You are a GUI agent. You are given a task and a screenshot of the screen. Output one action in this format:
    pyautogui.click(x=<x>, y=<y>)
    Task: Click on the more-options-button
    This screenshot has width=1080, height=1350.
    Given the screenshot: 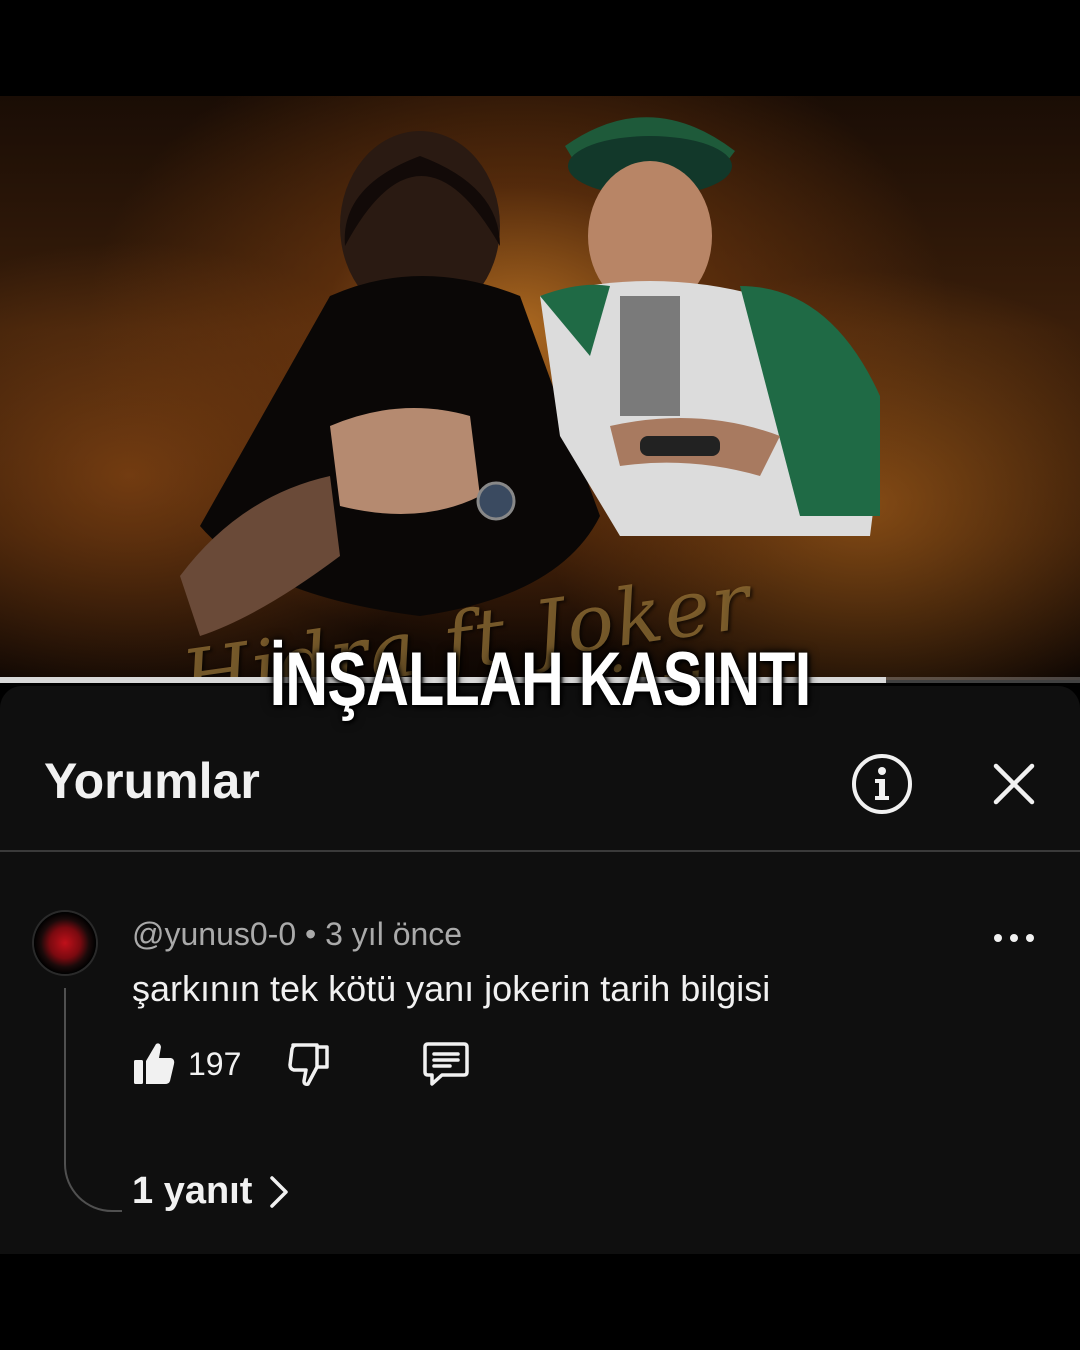 What is the action you would take?
    pyautogui.click(x=1014, y=938)
    